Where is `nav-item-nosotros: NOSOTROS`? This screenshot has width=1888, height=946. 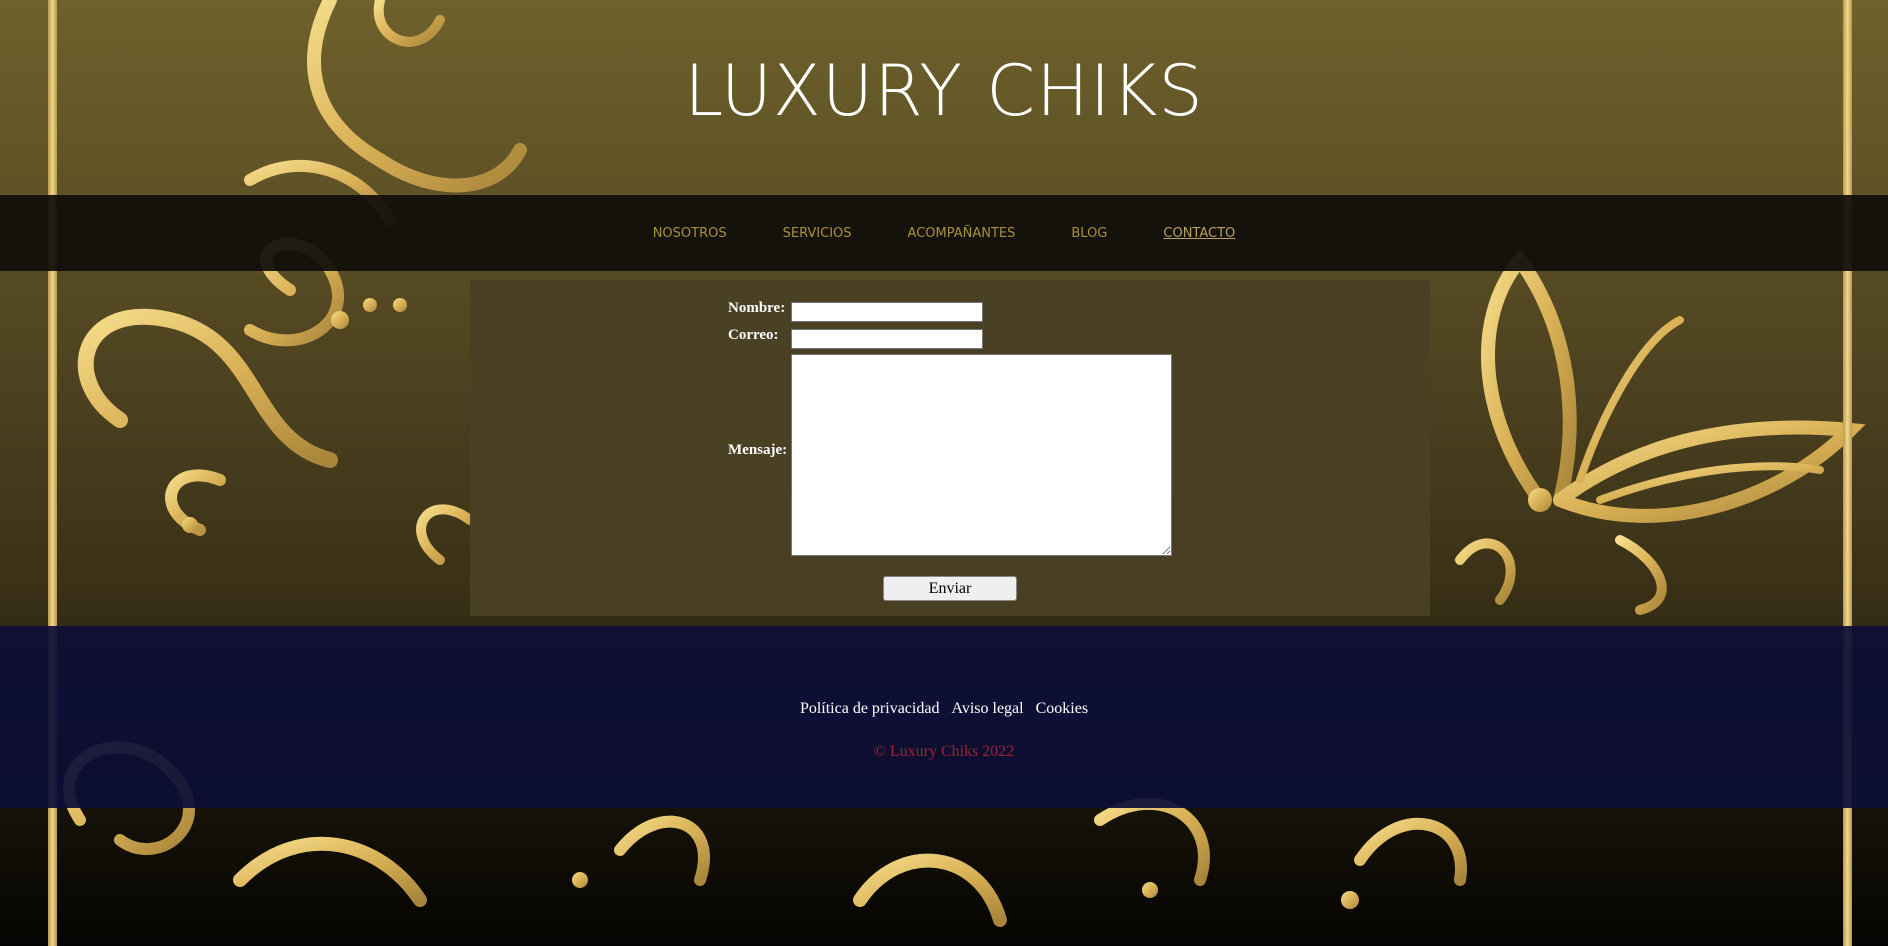 nav-item-nosotros: NOSOTROS is located at coordinates (690, 233).